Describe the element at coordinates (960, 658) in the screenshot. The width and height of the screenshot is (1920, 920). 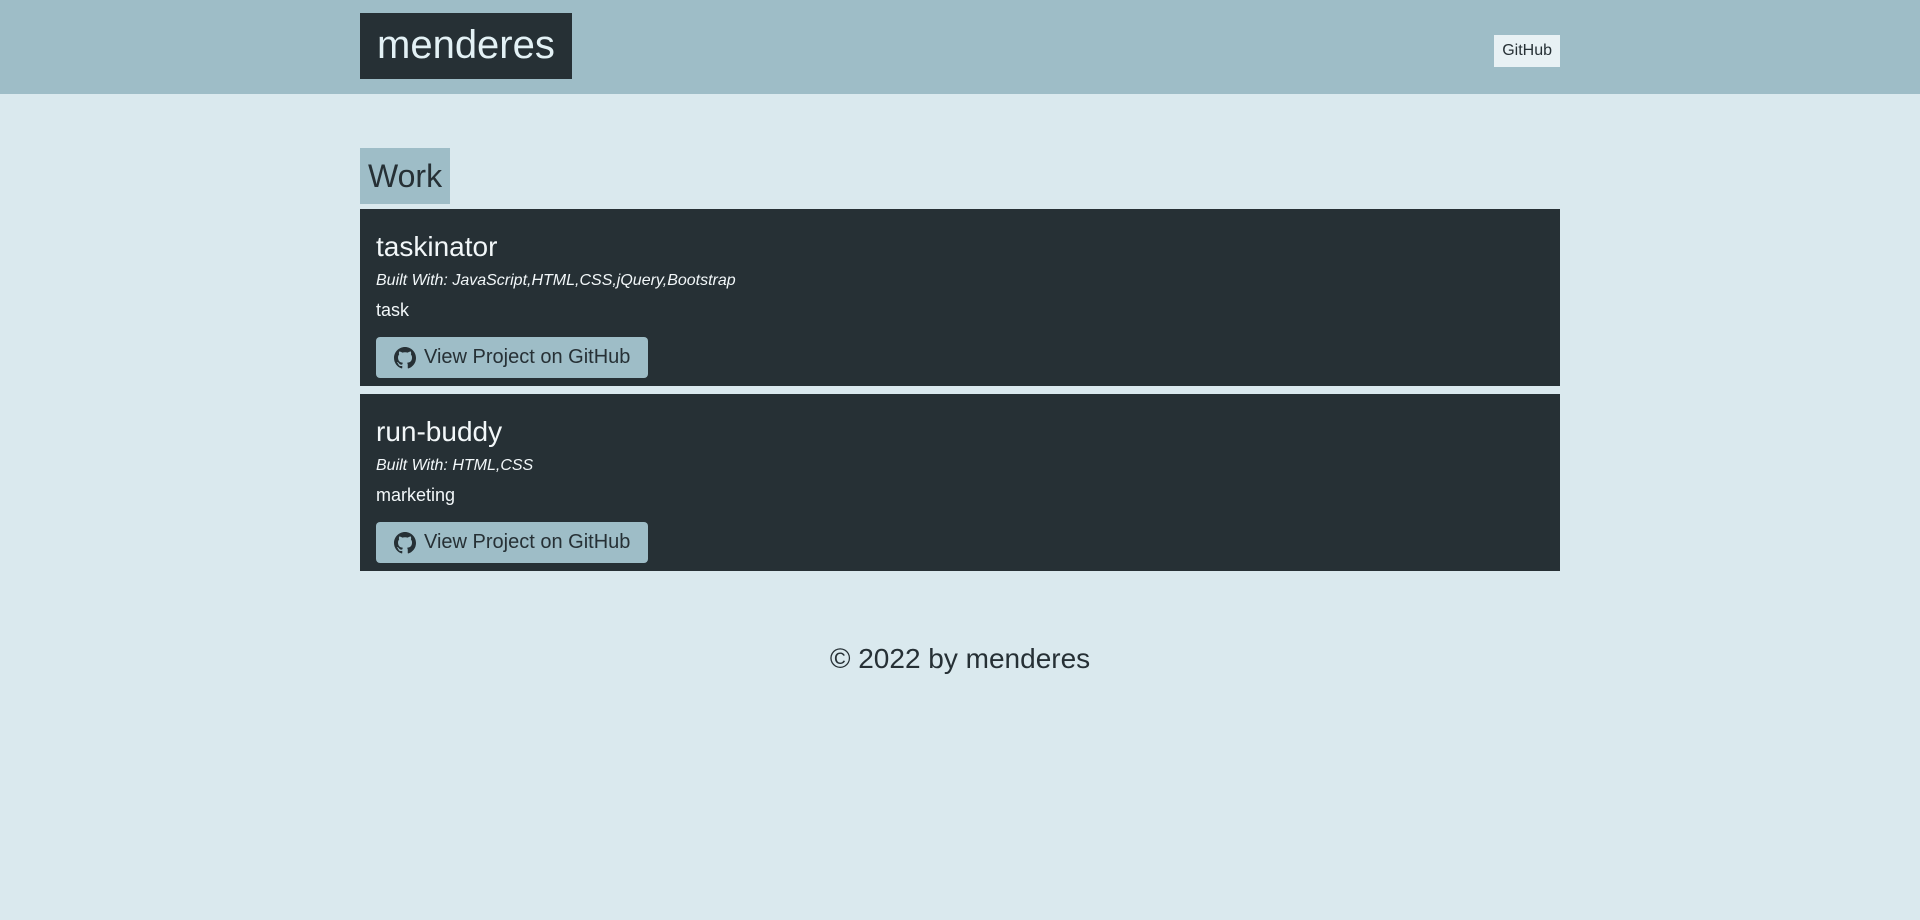
I see `site-footer: © 2022 by menderes` at that location.